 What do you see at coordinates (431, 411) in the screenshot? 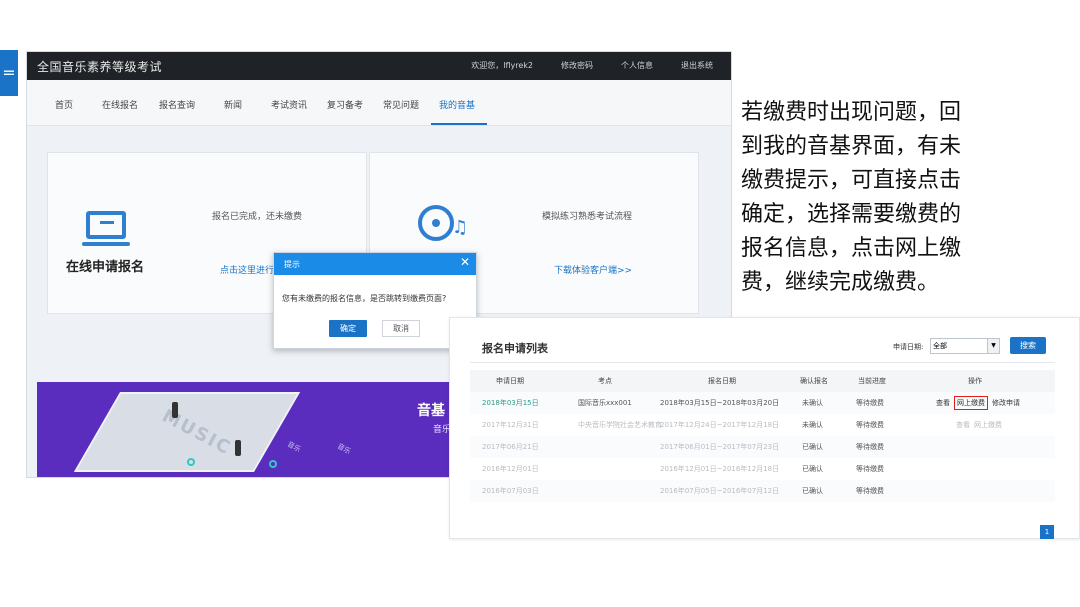
I see `banner-text: 音基` at bounding box center [431, 411].